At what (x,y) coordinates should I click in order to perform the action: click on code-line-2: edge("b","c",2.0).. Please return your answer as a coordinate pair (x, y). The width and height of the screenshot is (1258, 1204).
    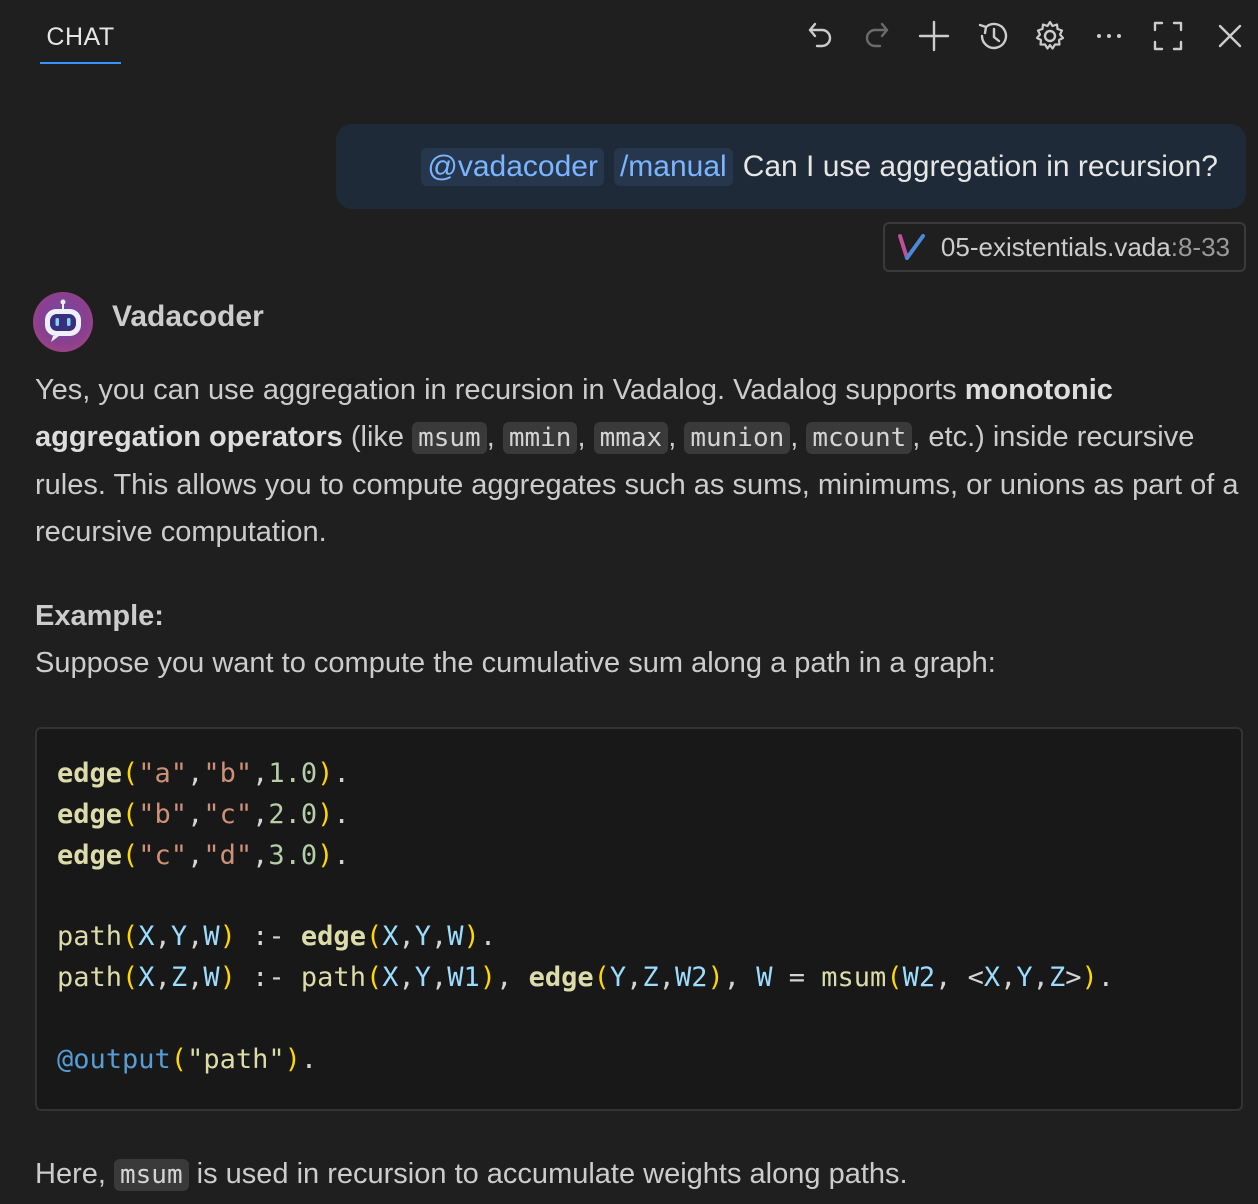
    Looking at the image, I should click on (203, 814).